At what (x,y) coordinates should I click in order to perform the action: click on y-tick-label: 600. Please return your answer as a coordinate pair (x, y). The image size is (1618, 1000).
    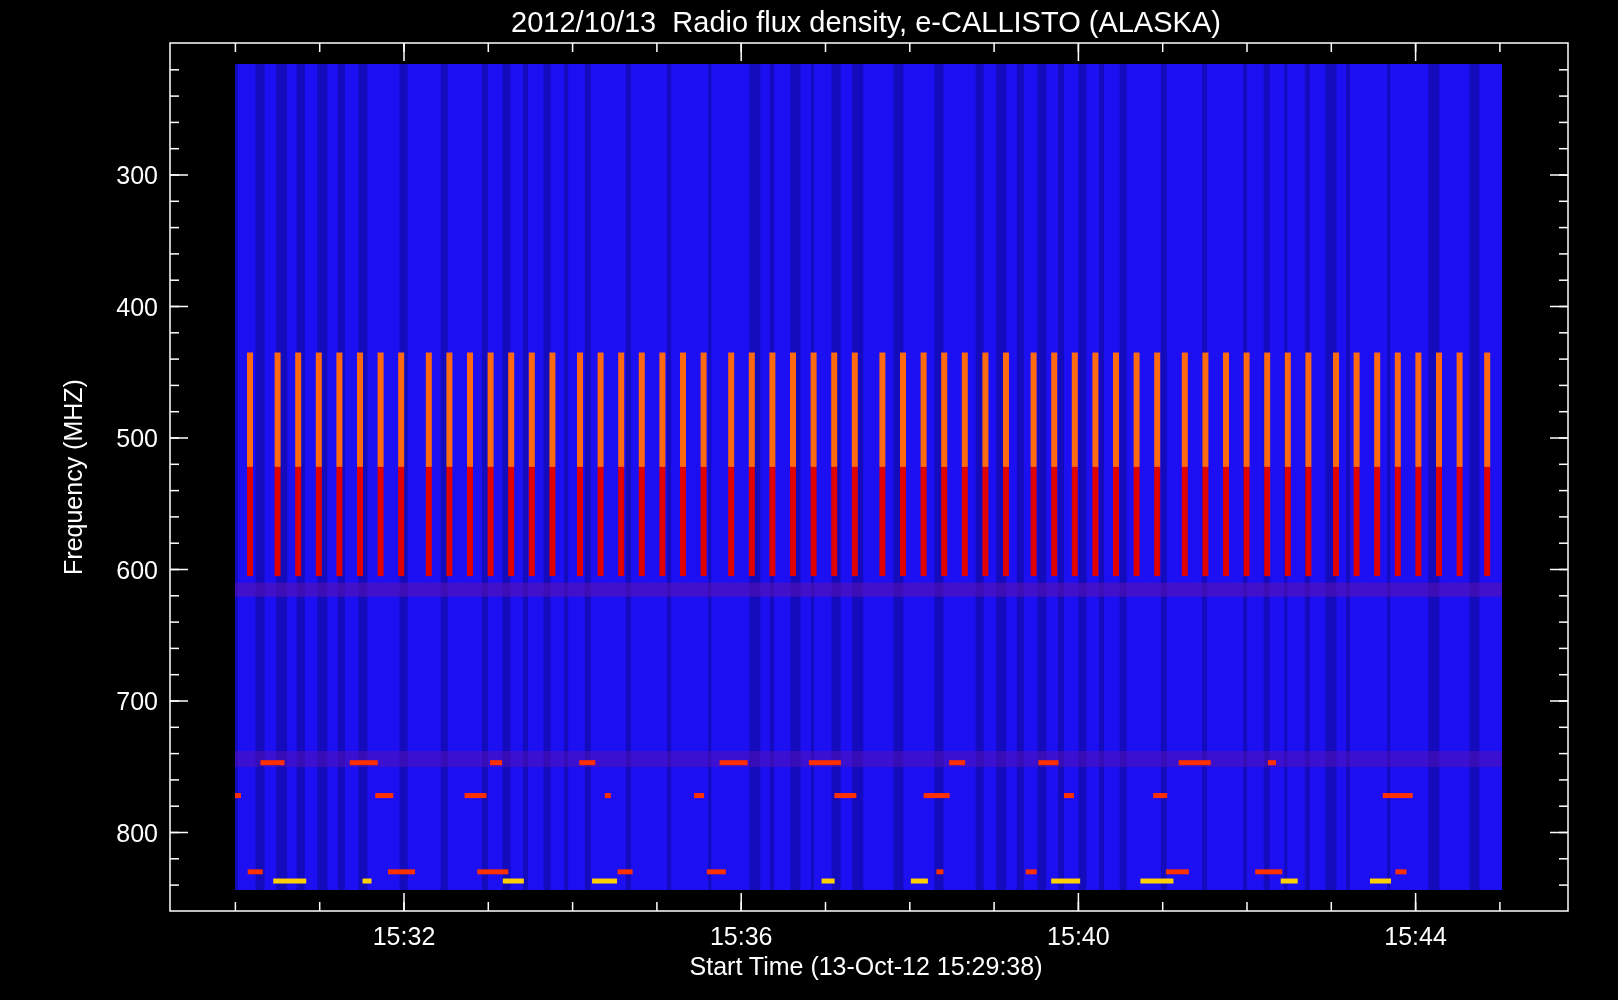
    Looking at the image, I should click on (137, 569).